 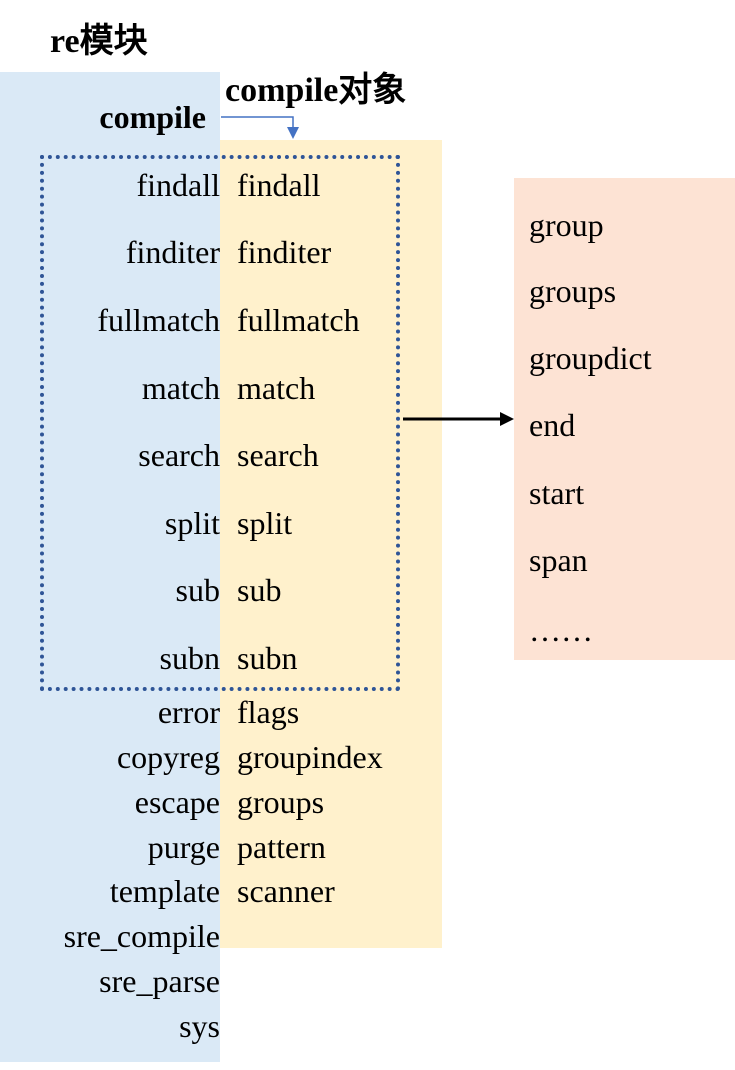 What do you see at coordinates (552, 425) in the screenshot?
I see `list-item: end` at bounding box center [552, 425].